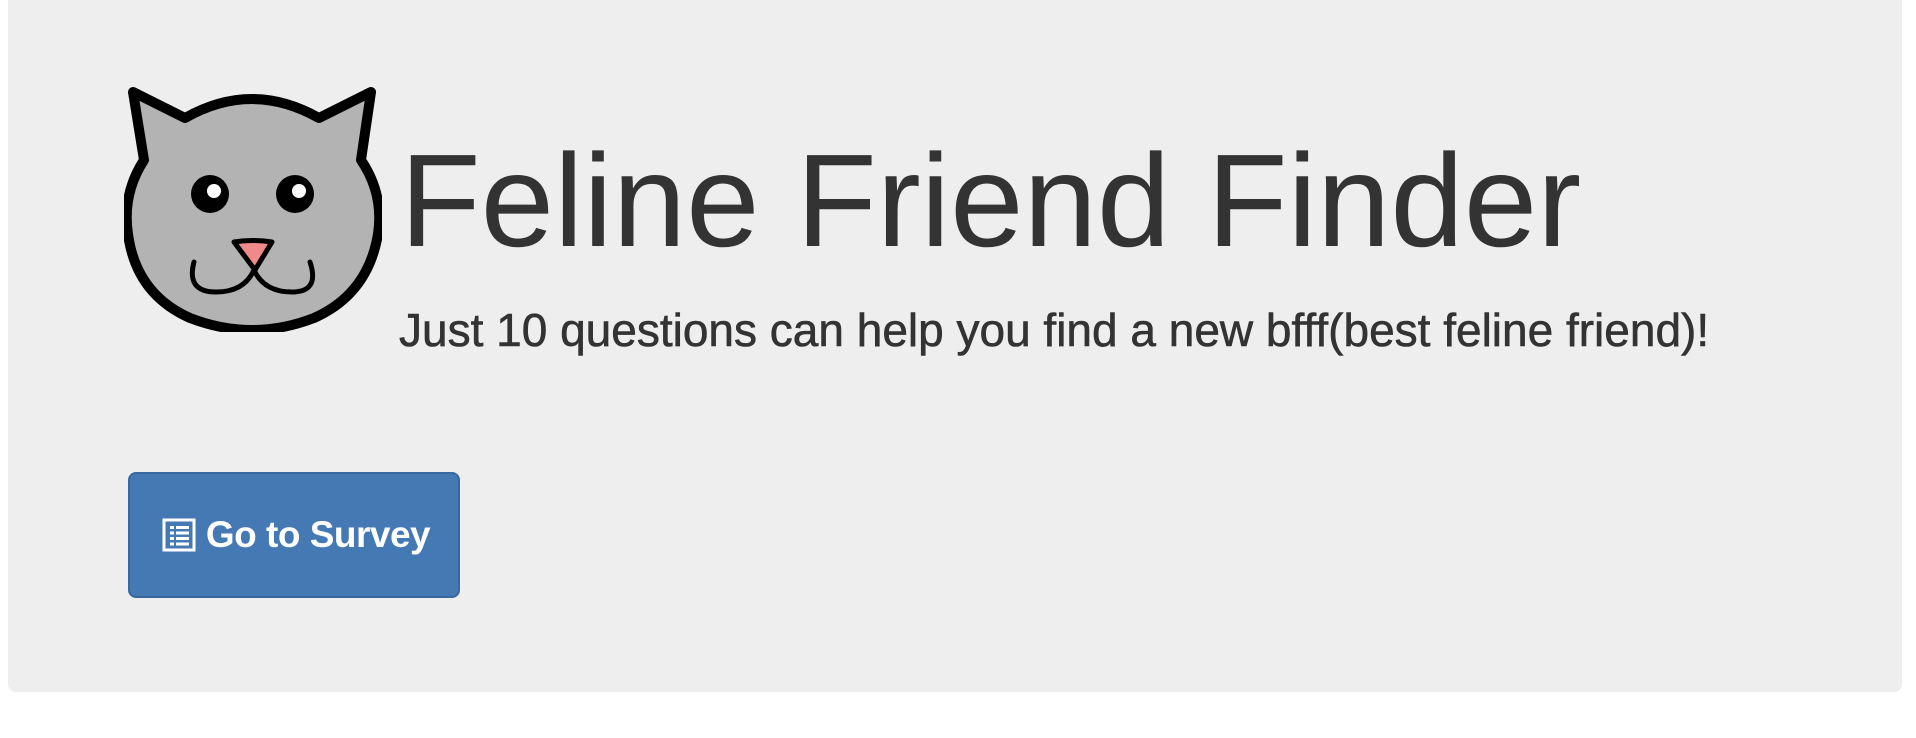  I want to click on list-alt-icon, so click(179, 535).